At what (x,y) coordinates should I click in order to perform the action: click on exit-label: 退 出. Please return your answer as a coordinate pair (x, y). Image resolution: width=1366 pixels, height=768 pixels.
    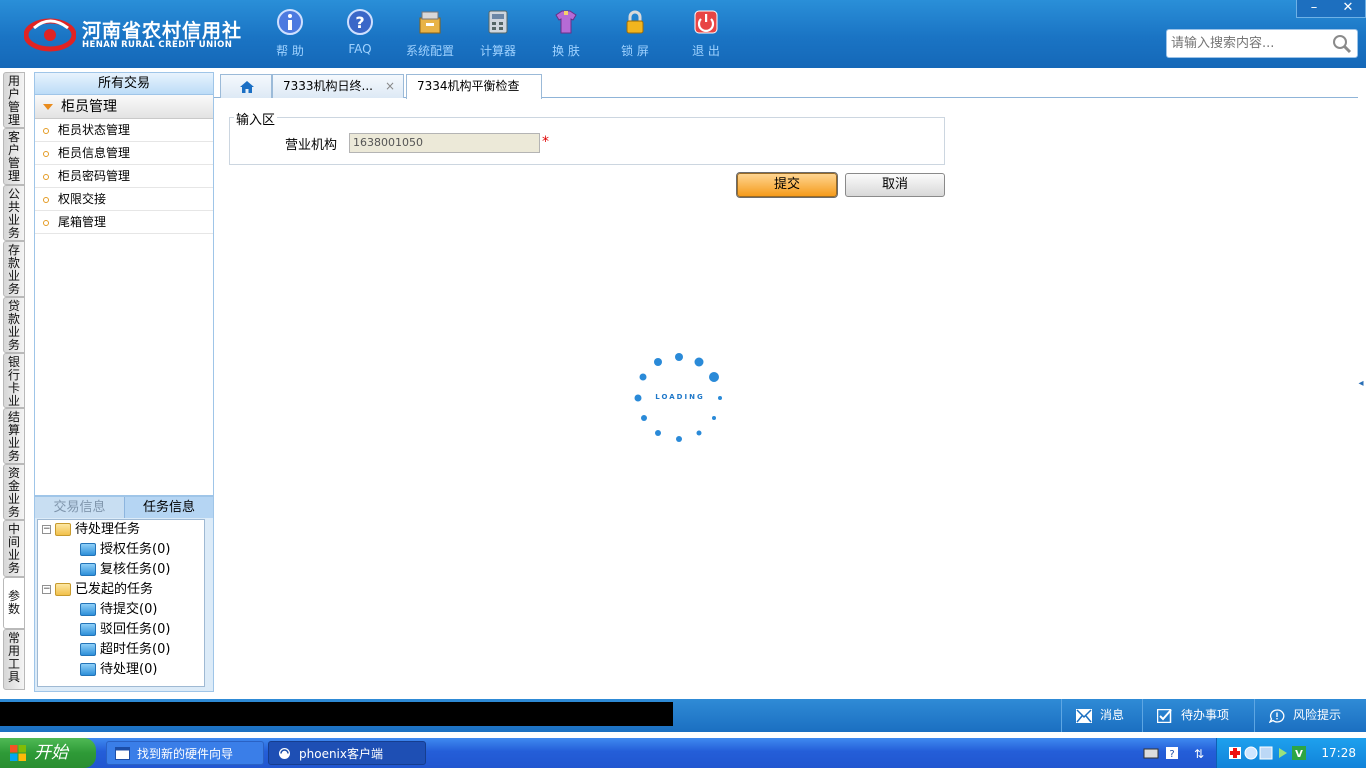
    Looking at the image, I should click on (706, 51).